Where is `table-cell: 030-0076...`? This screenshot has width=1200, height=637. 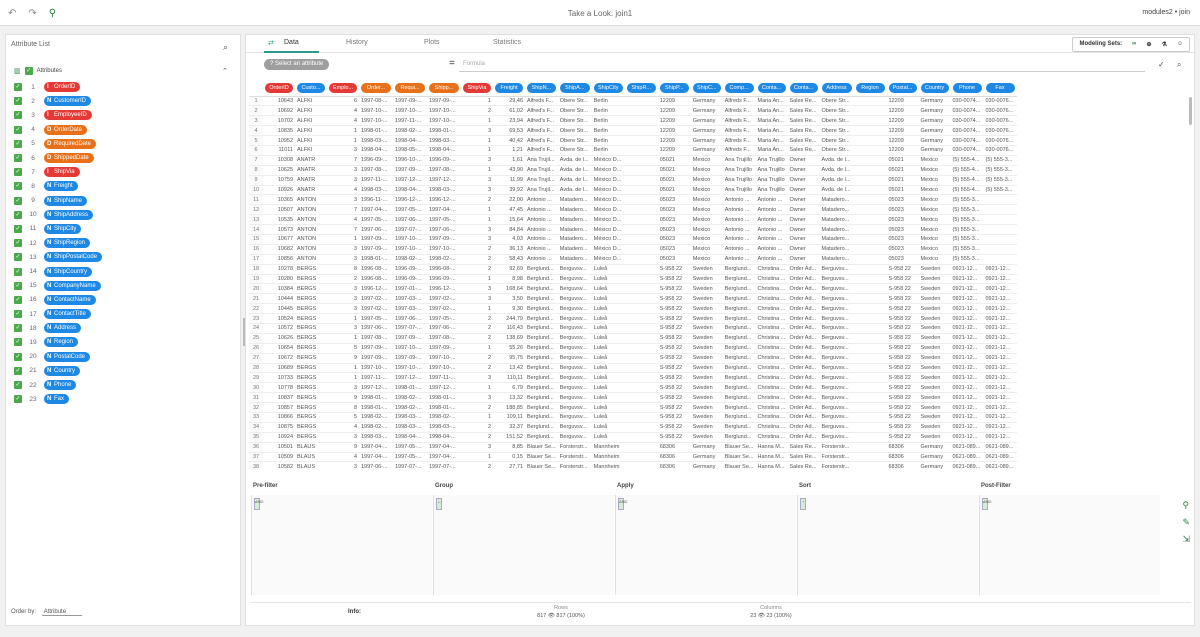
table-cell: 030-0076... is located at coordinates (1000, 150).